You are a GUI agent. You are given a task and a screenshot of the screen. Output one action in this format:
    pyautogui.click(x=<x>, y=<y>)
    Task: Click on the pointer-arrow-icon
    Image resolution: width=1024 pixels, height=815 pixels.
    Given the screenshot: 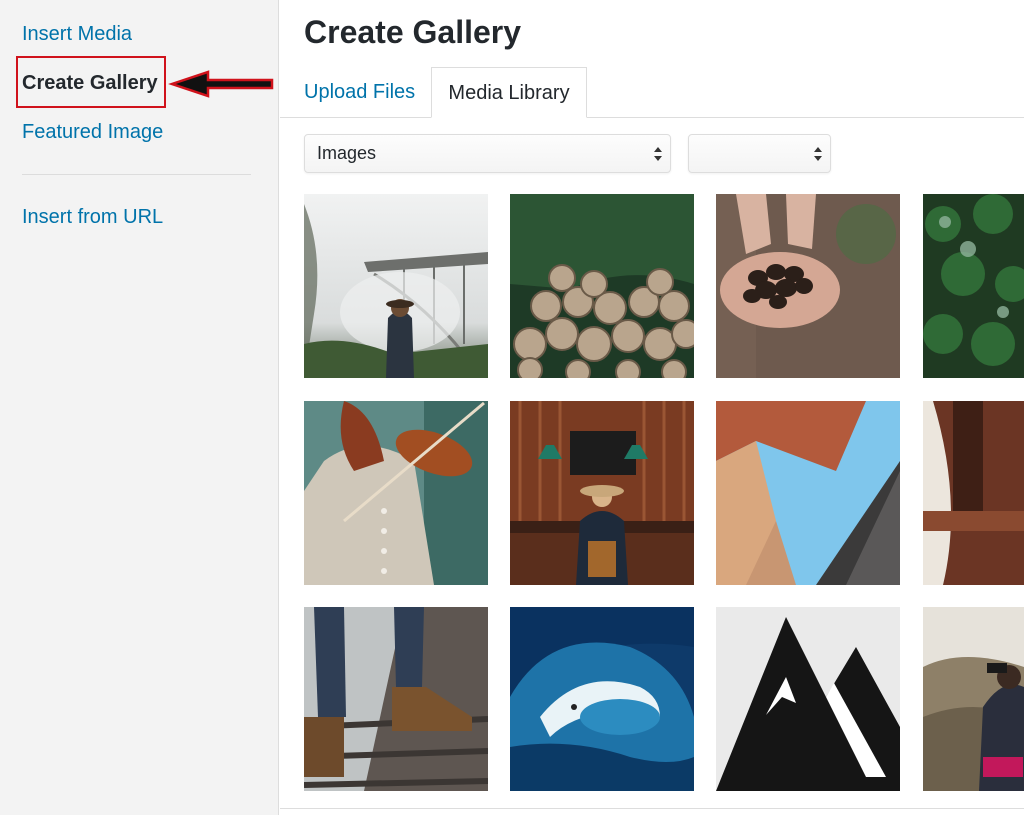 What is the action you would take?
    pyautogui.click(x=221, y=84)
    